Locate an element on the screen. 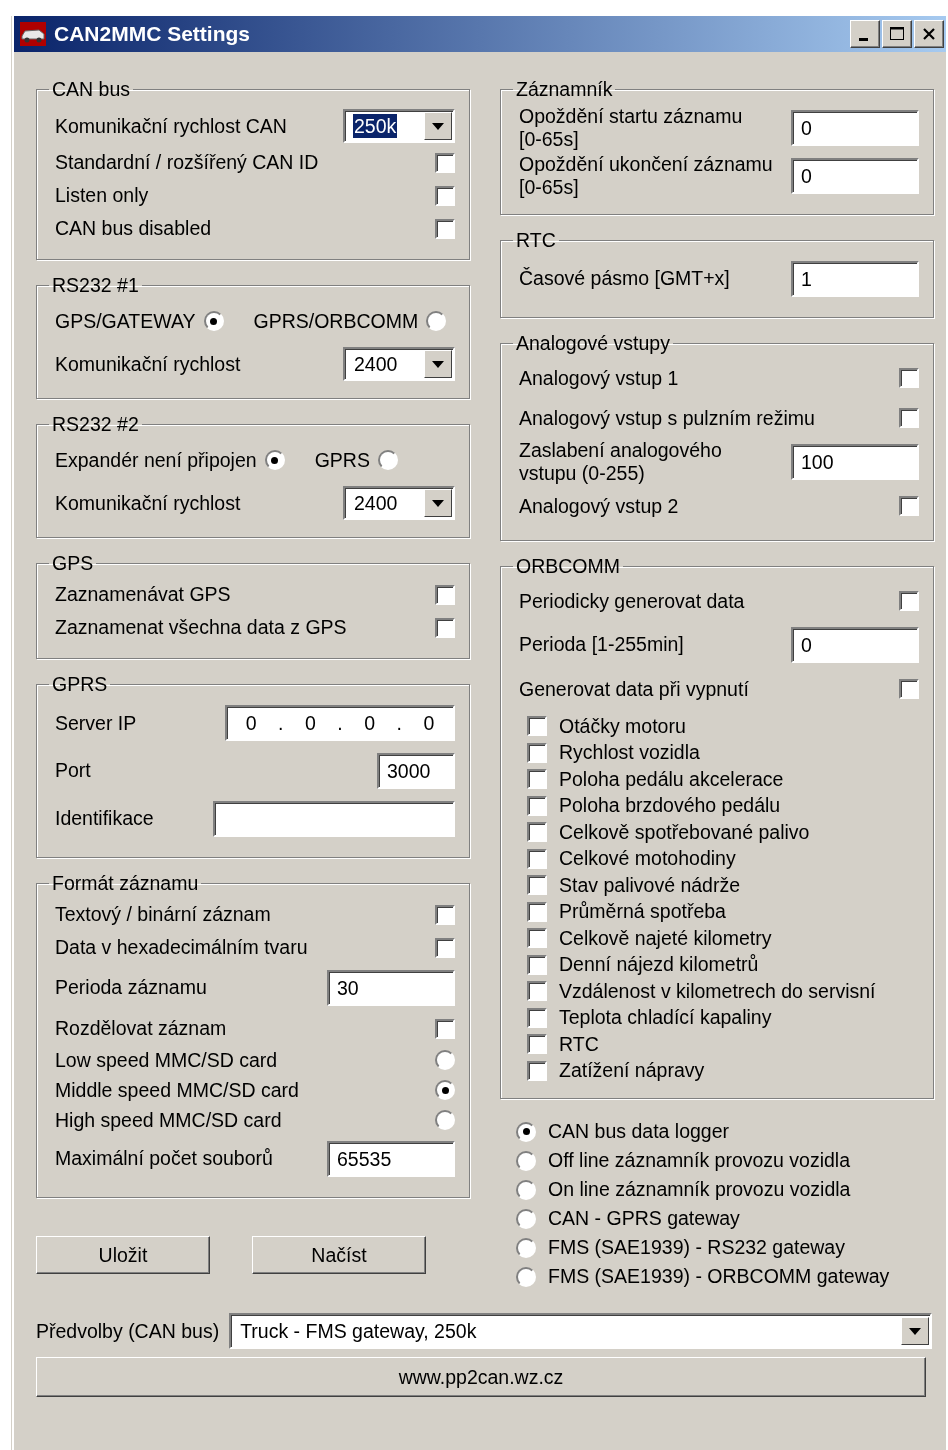 This screenshot has height=1450, width=948. ip-address-field: 0 . 0 . 0 . 0 is located at coordinates (340, 723).